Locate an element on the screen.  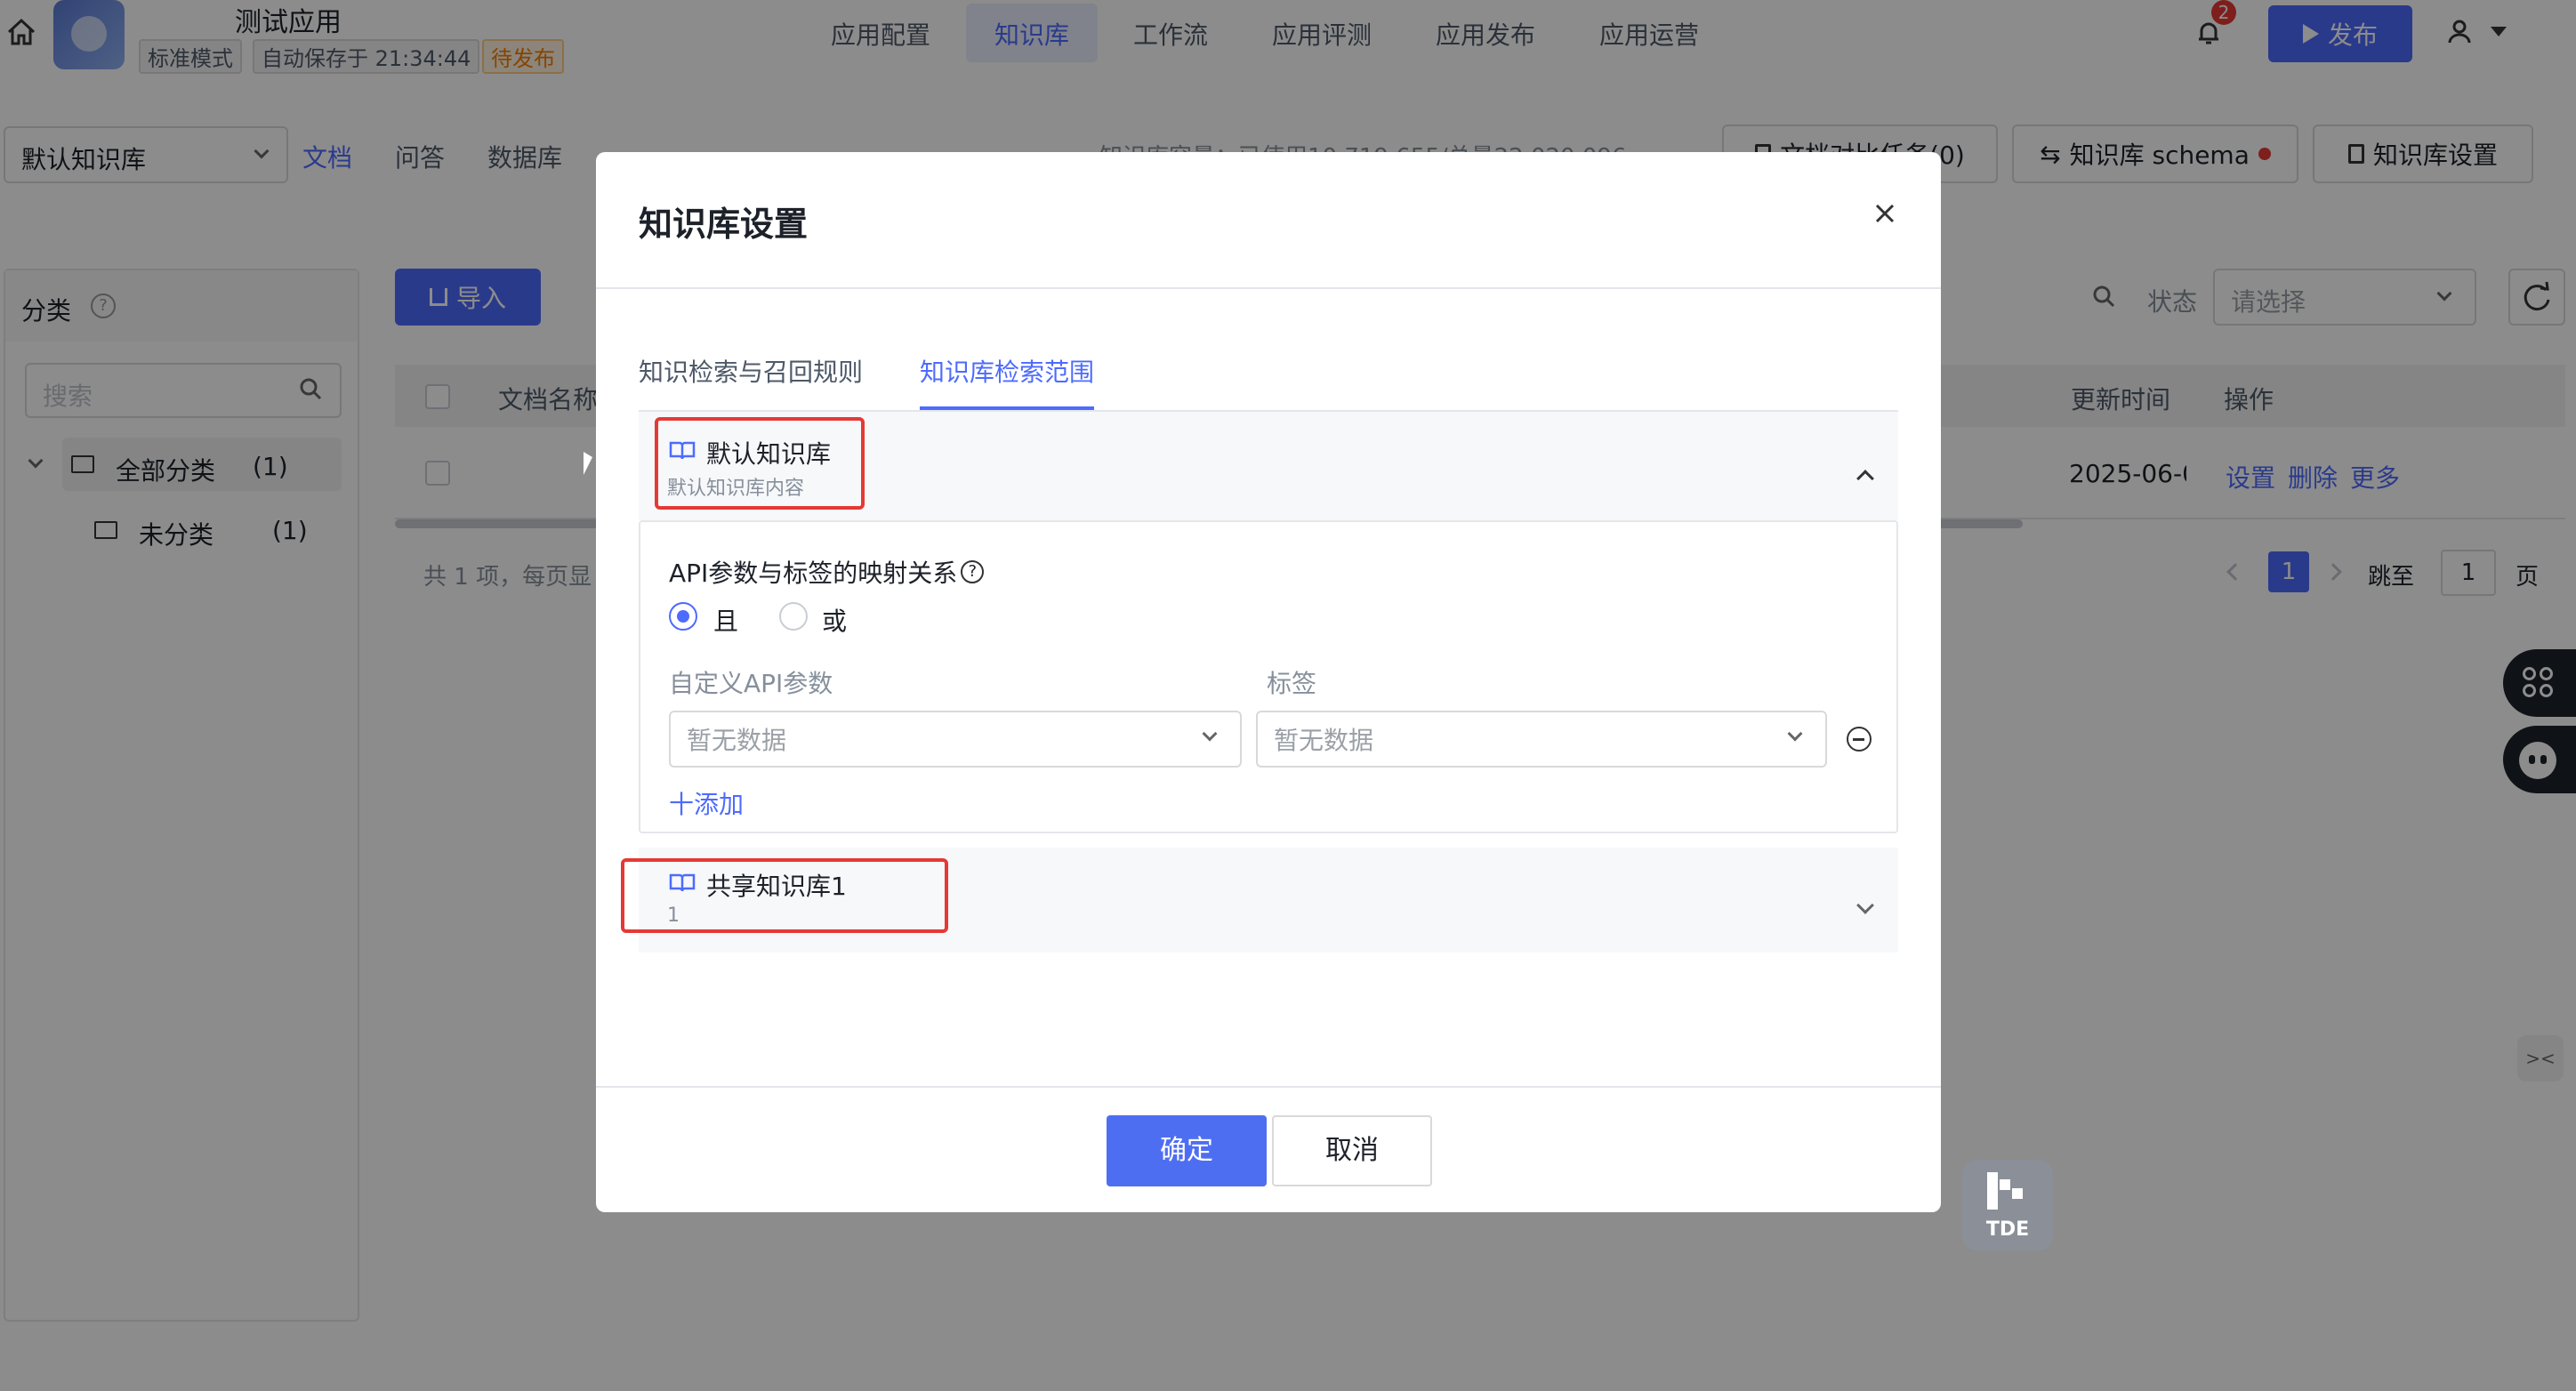
logic-or-label: 或 is located at coordinates (835, 621).